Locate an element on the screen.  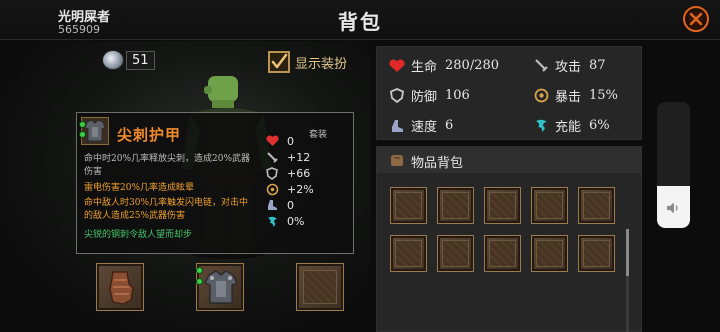
item-stat-attack: +12 is located at coordinates (308, 157).